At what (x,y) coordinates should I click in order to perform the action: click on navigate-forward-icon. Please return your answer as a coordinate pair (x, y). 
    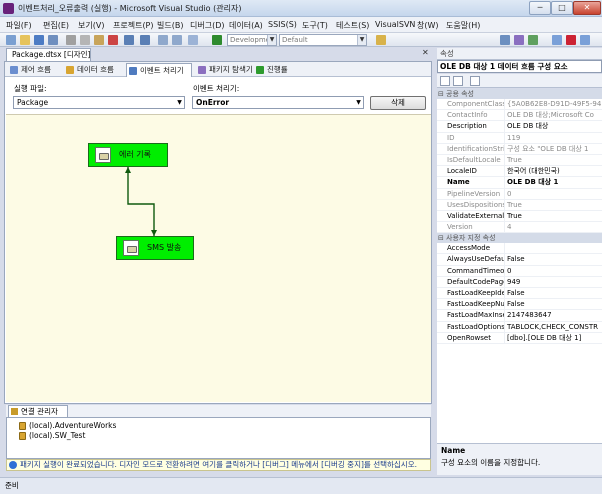
    Looking at the image, I should click on (177, 40).